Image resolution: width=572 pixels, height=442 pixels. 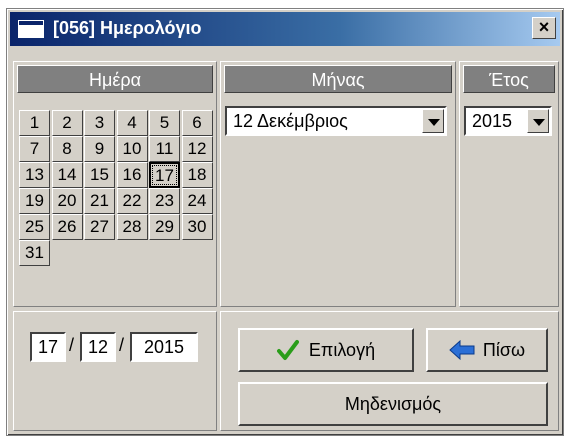 I want to click on year-select-value: 2015, so click(x=492, y=121).